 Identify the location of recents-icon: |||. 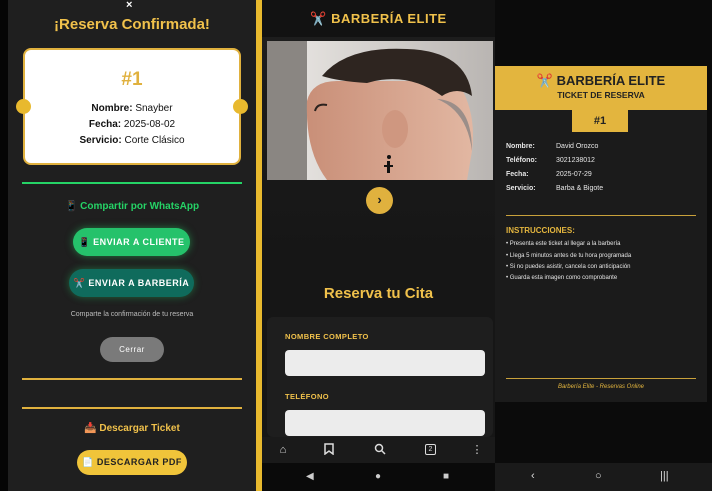
(664, 476).